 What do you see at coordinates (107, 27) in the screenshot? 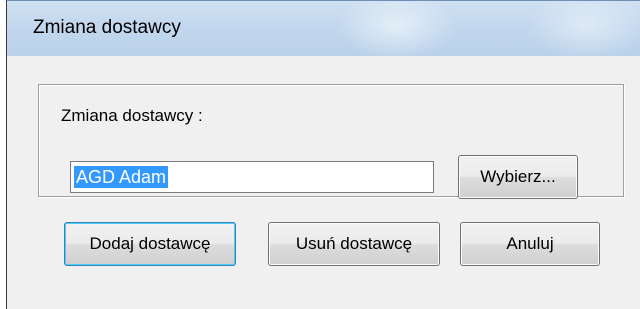
I see `window-title: Zmiana dostawcy` at bounding box center [107, 27].